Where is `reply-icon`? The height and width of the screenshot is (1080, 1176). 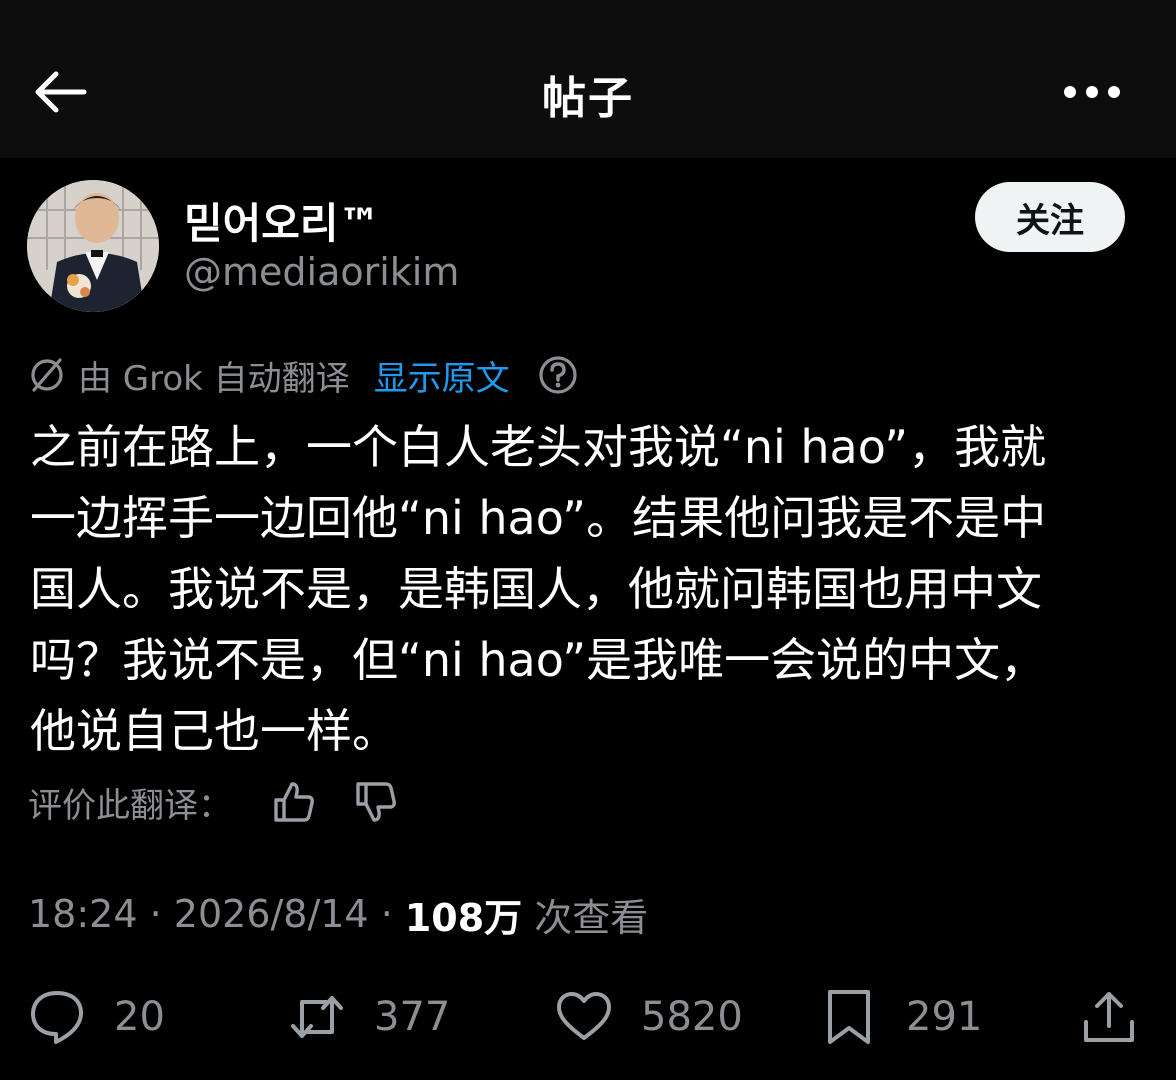
reply-icon is located at coordinates (57, 1017).